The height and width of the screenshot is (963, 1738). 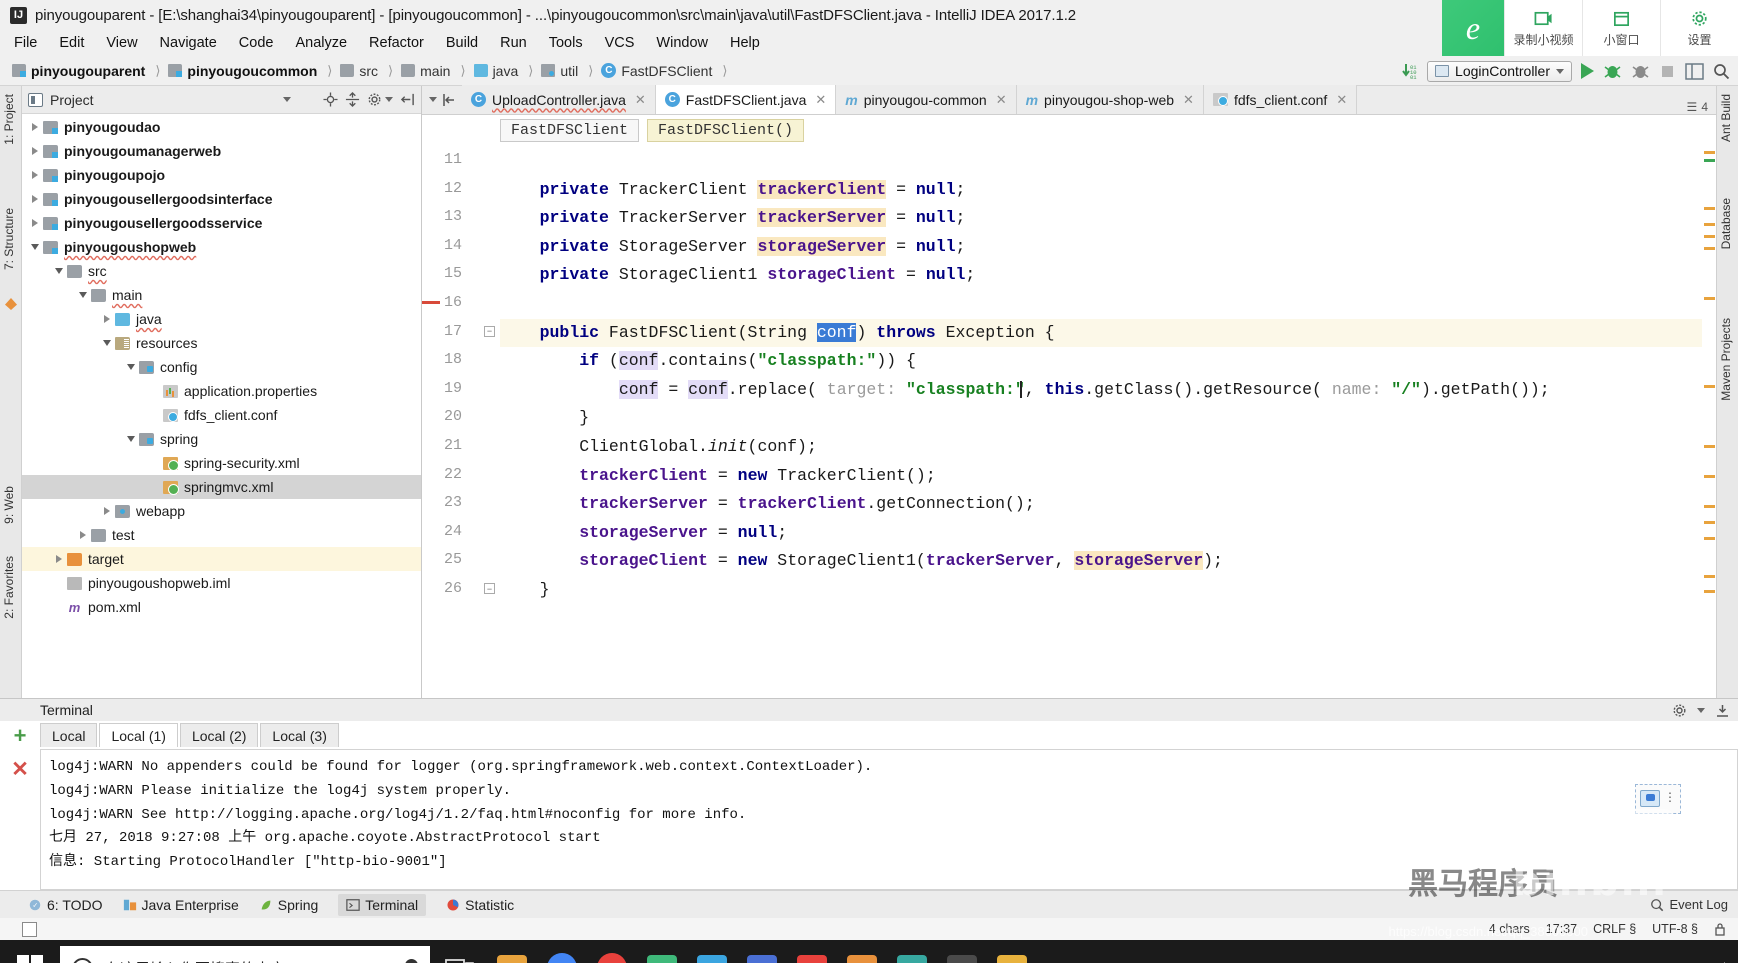 I want to click on toolwindow-tab-ant-build: Ant Build, so click(x=1726, y=118).